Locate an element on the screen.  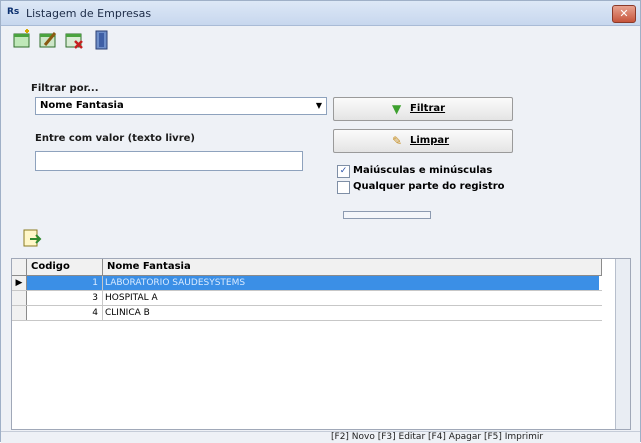
column-header-nome-fantasia: Nome Fantasia is located at coordinates (352, 267).